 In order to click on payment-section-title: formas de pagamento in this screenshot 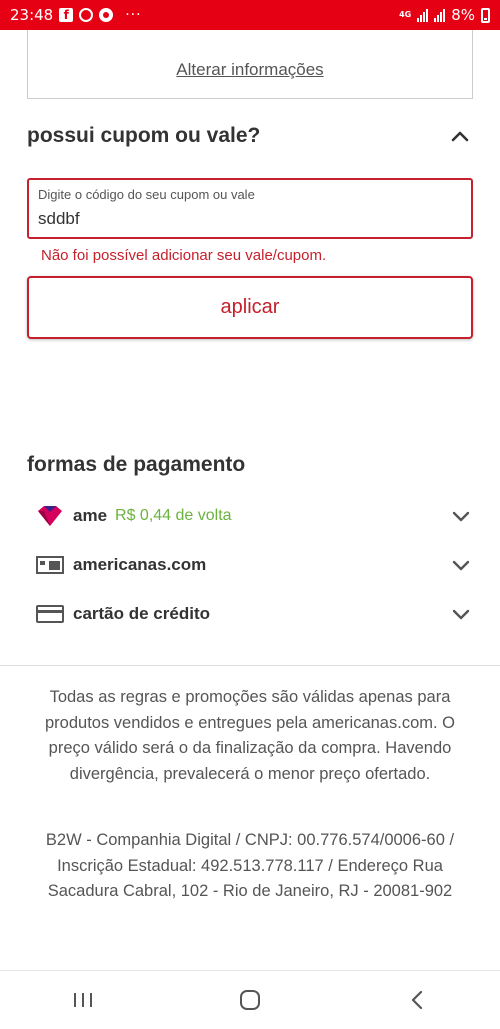, I will do `click(136, 464)`.